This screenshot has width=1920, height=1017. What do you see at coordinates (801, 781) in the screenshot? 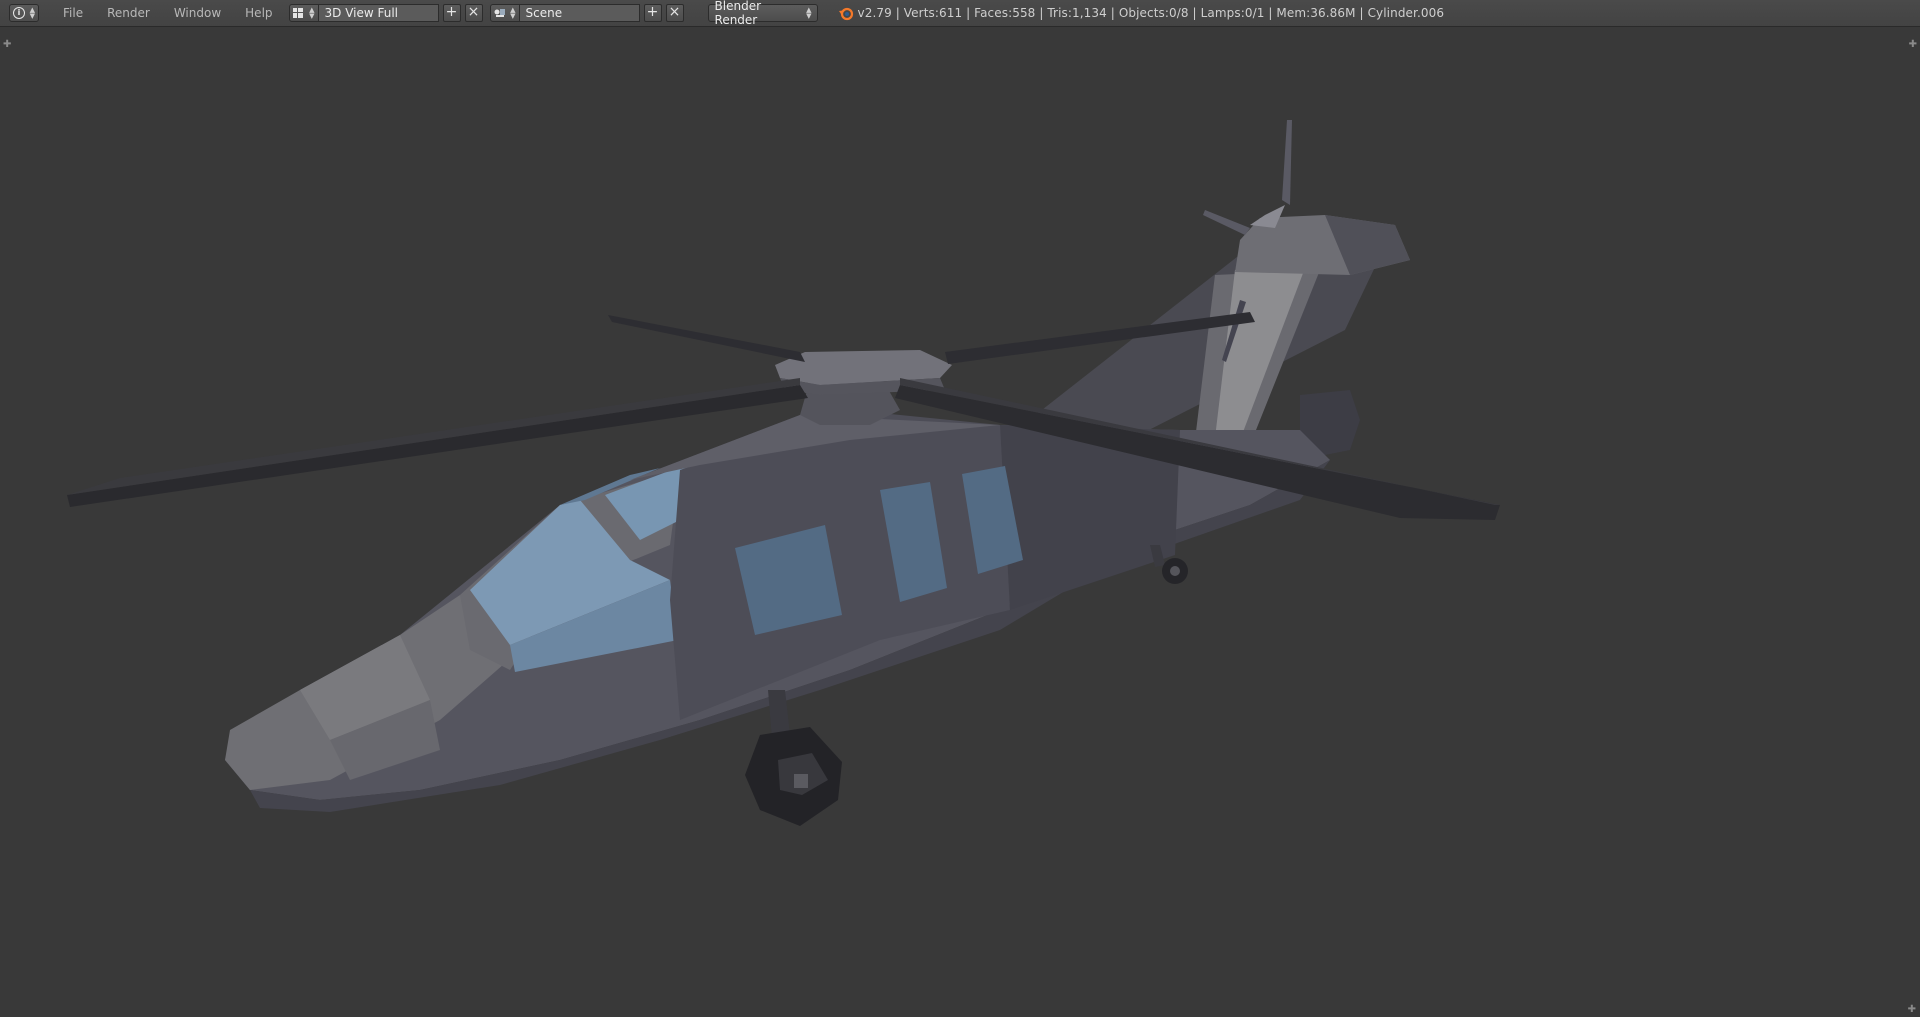
I see `front-wheel-cap` at bounding box center [801, 781].